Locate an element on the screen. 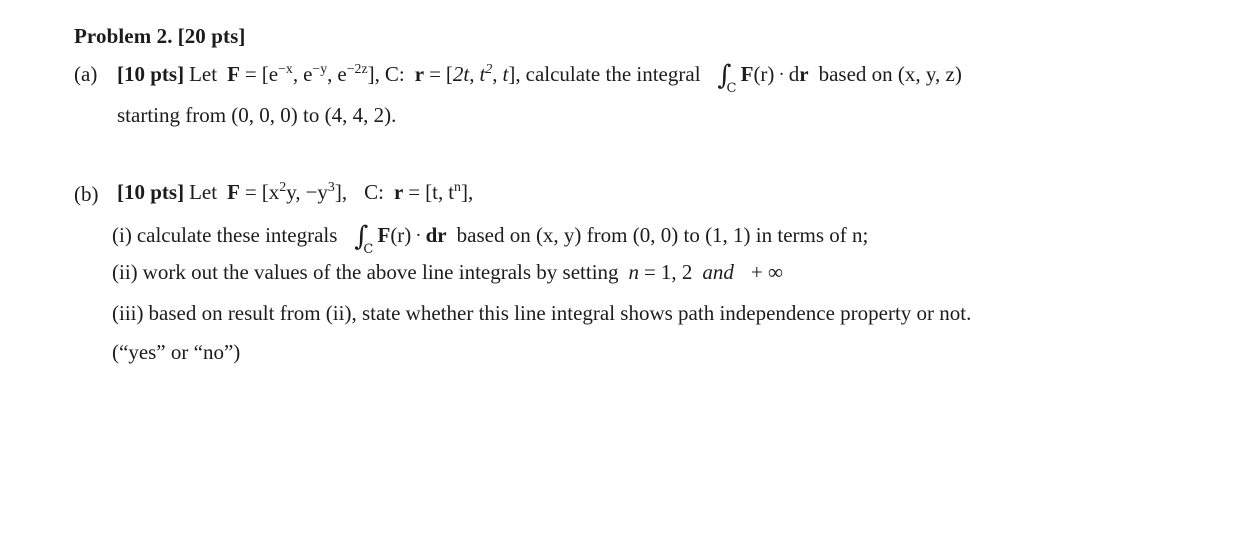 The image size is (1248, 539). part-a-field-symbol: F is located at coordinates (233, 74).